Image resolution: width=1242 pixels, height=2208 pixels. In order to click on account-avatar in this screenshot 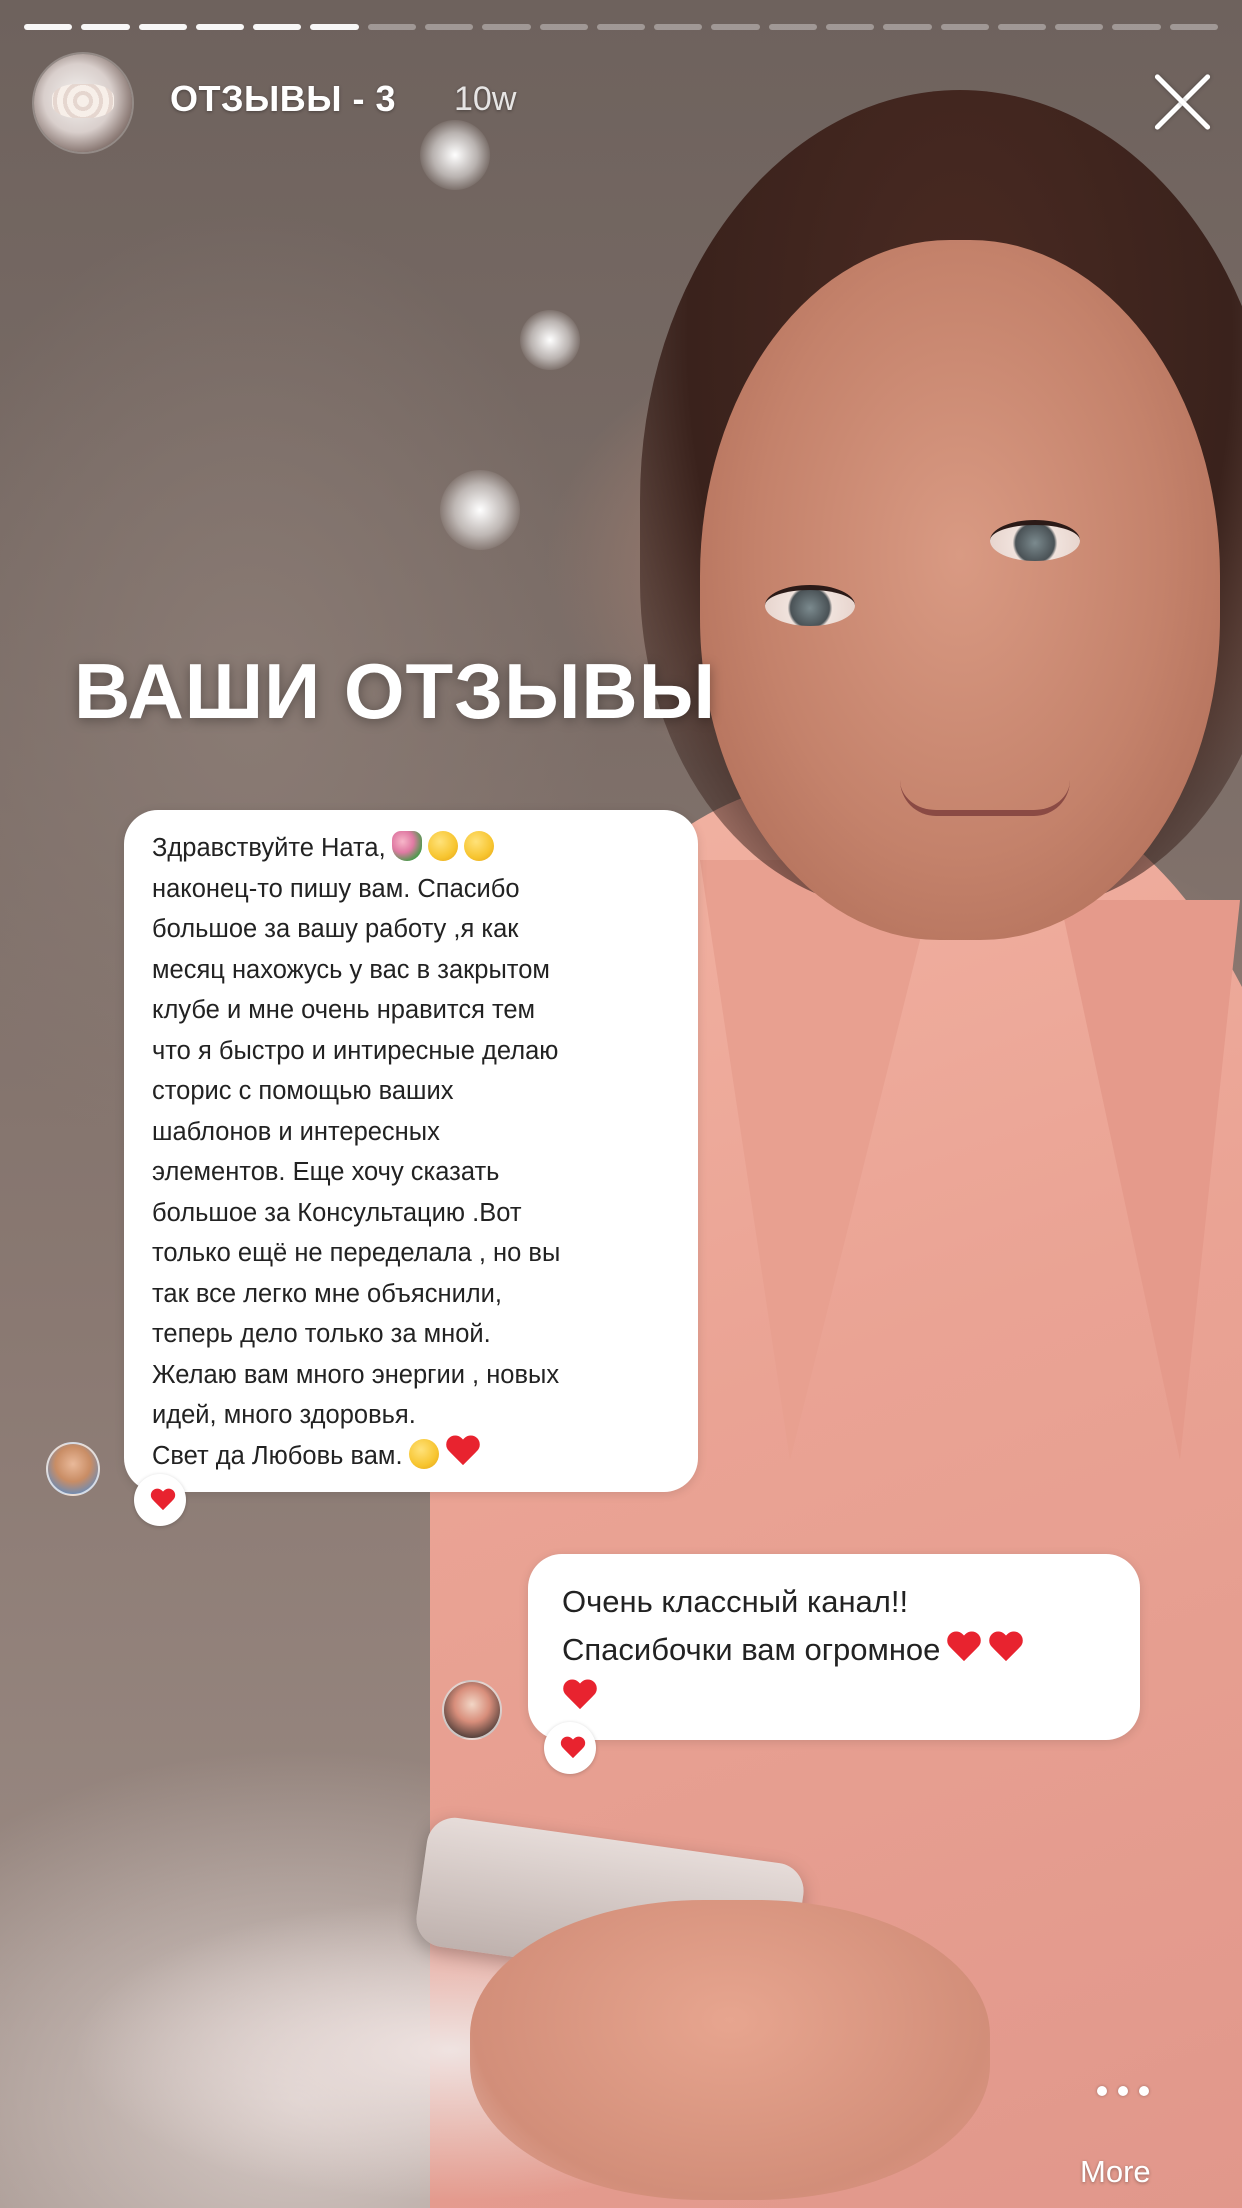, I will do `click(83, 103)`.